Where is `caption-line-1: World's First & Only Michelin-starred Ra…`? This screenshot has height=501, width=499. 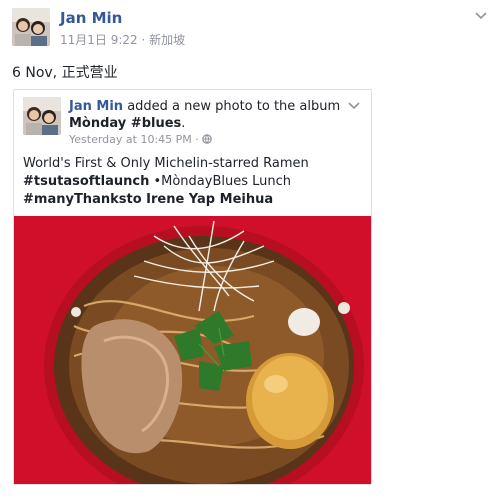 caption-line-1: World's First & Only Michelin-starred Ra… is located at coordinates (166, 163).